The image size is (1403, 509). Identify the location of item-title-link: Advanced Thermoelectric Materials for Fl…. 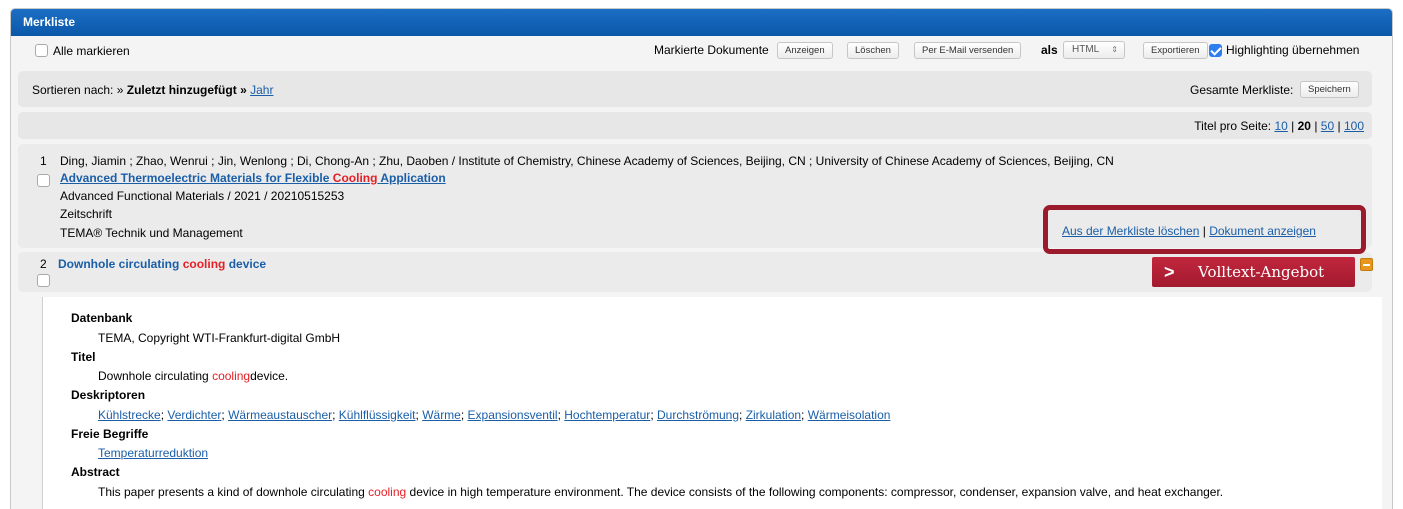
(253, 178).